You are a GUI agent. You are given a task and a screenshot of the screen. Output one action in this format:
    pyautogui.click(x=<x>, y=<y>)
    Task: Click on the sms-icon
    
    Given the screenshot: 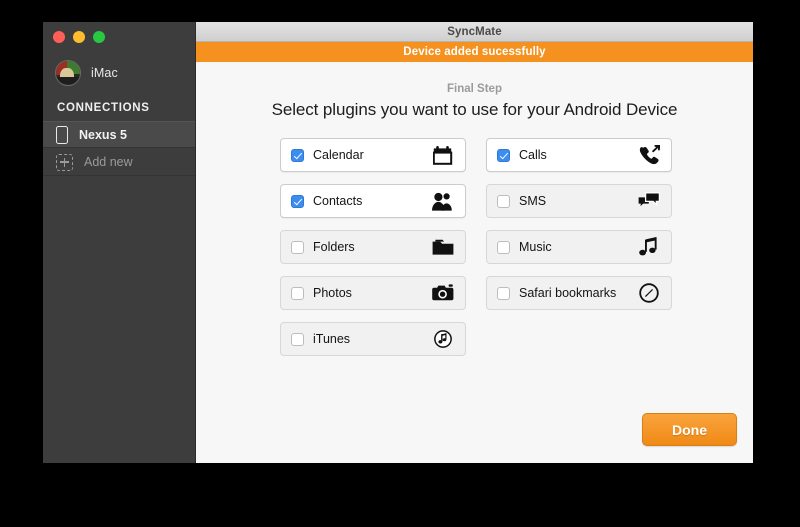 What is the action you would take?
    pyautogui.click(x=649, y=201)
    